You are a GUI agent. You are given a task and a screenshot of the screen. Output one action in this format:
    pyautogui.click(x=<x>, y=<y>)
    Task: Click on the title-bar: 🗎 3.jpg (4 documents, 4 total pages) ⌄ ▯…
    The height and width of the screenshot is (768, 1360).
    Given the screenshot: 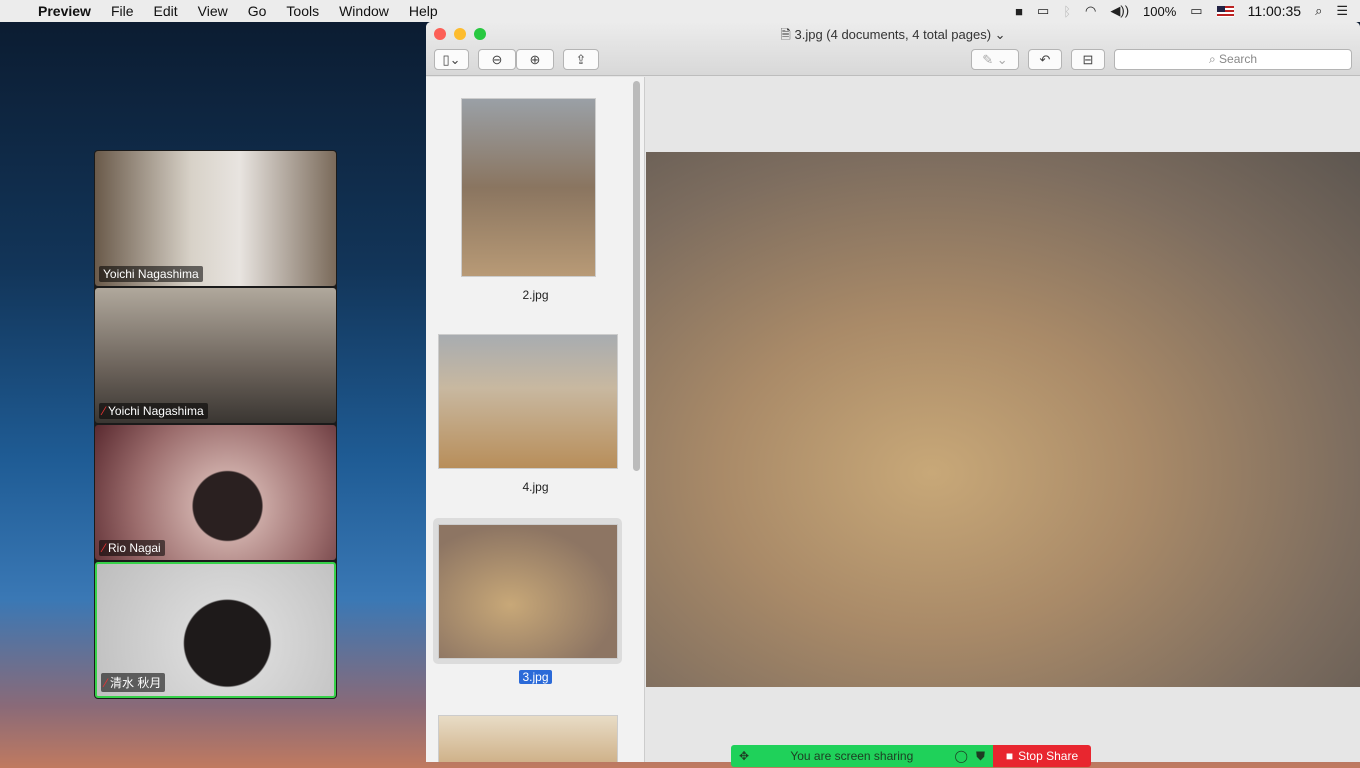 What is the action you would take?
    pyautogui.click(x=893, y=49)
    